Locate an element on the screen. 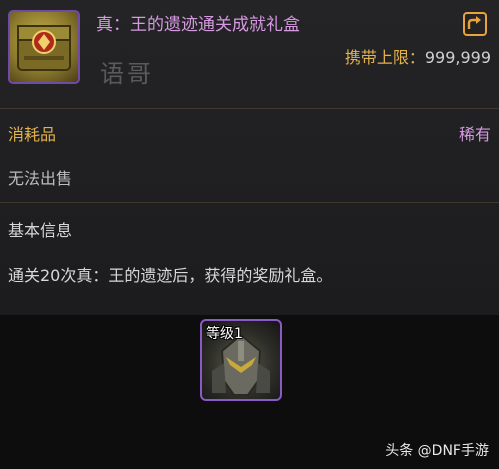 The height and width of the screenshot is (469, 499). trade-status: 无法出售 is located at coordinates (40, 178).